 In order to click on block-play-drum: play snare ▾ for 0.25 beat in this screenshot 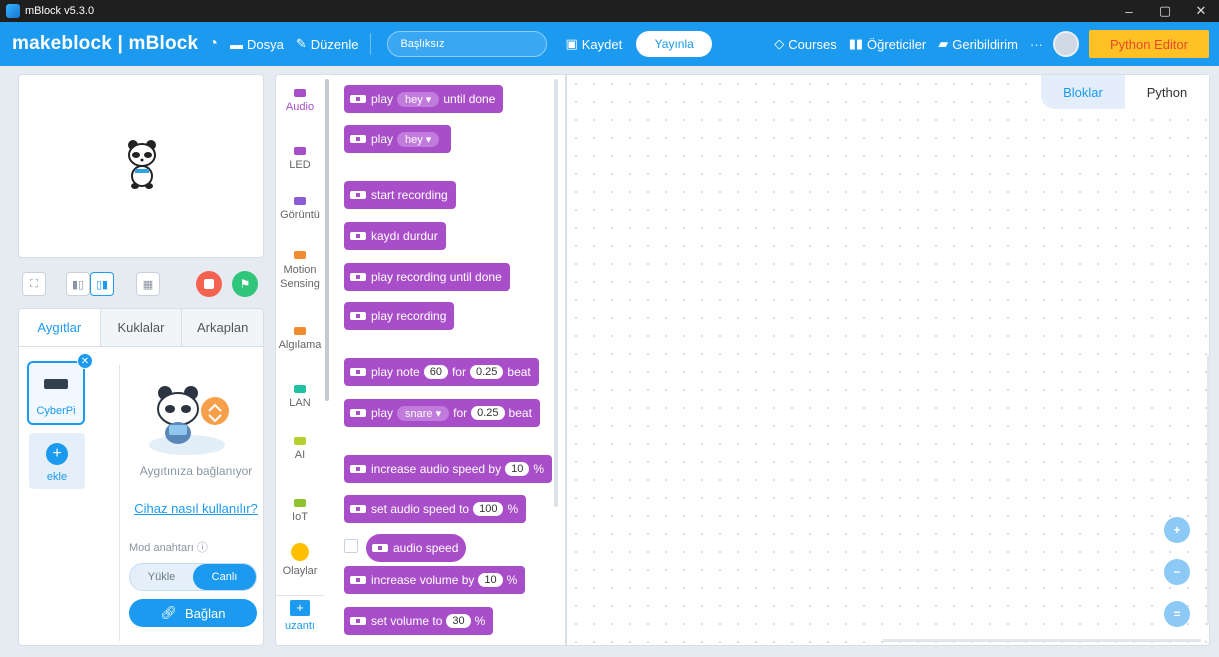, I will do `click(442, 413)`.